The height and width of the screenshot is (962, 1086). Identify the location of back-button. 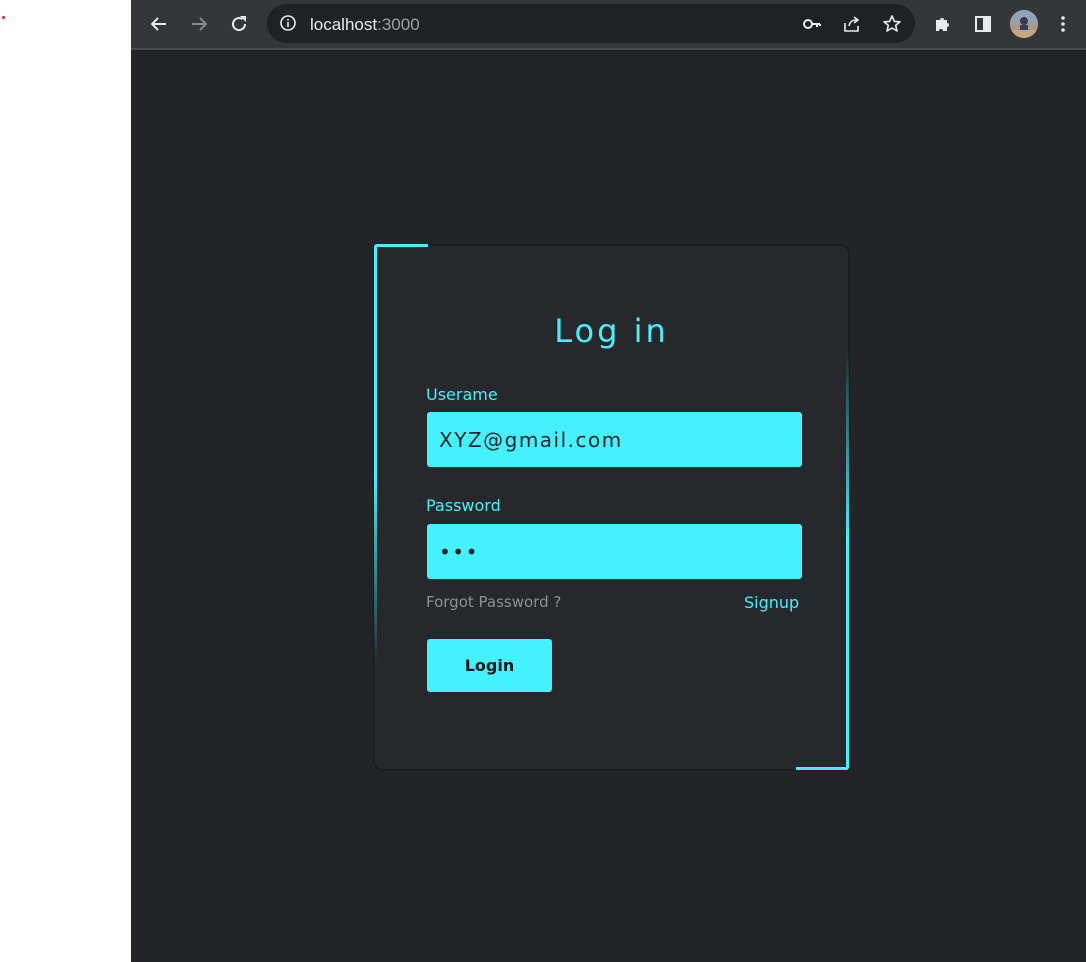
(159, 24).